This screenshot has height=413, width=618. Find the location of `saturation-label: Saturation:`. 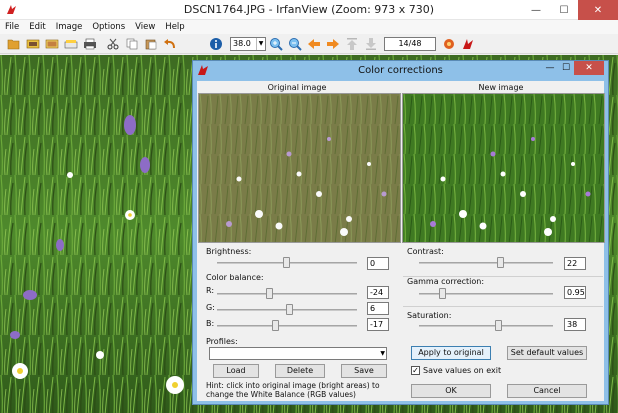

saturation-label: Saturation: is located at coordinates (429, 315).